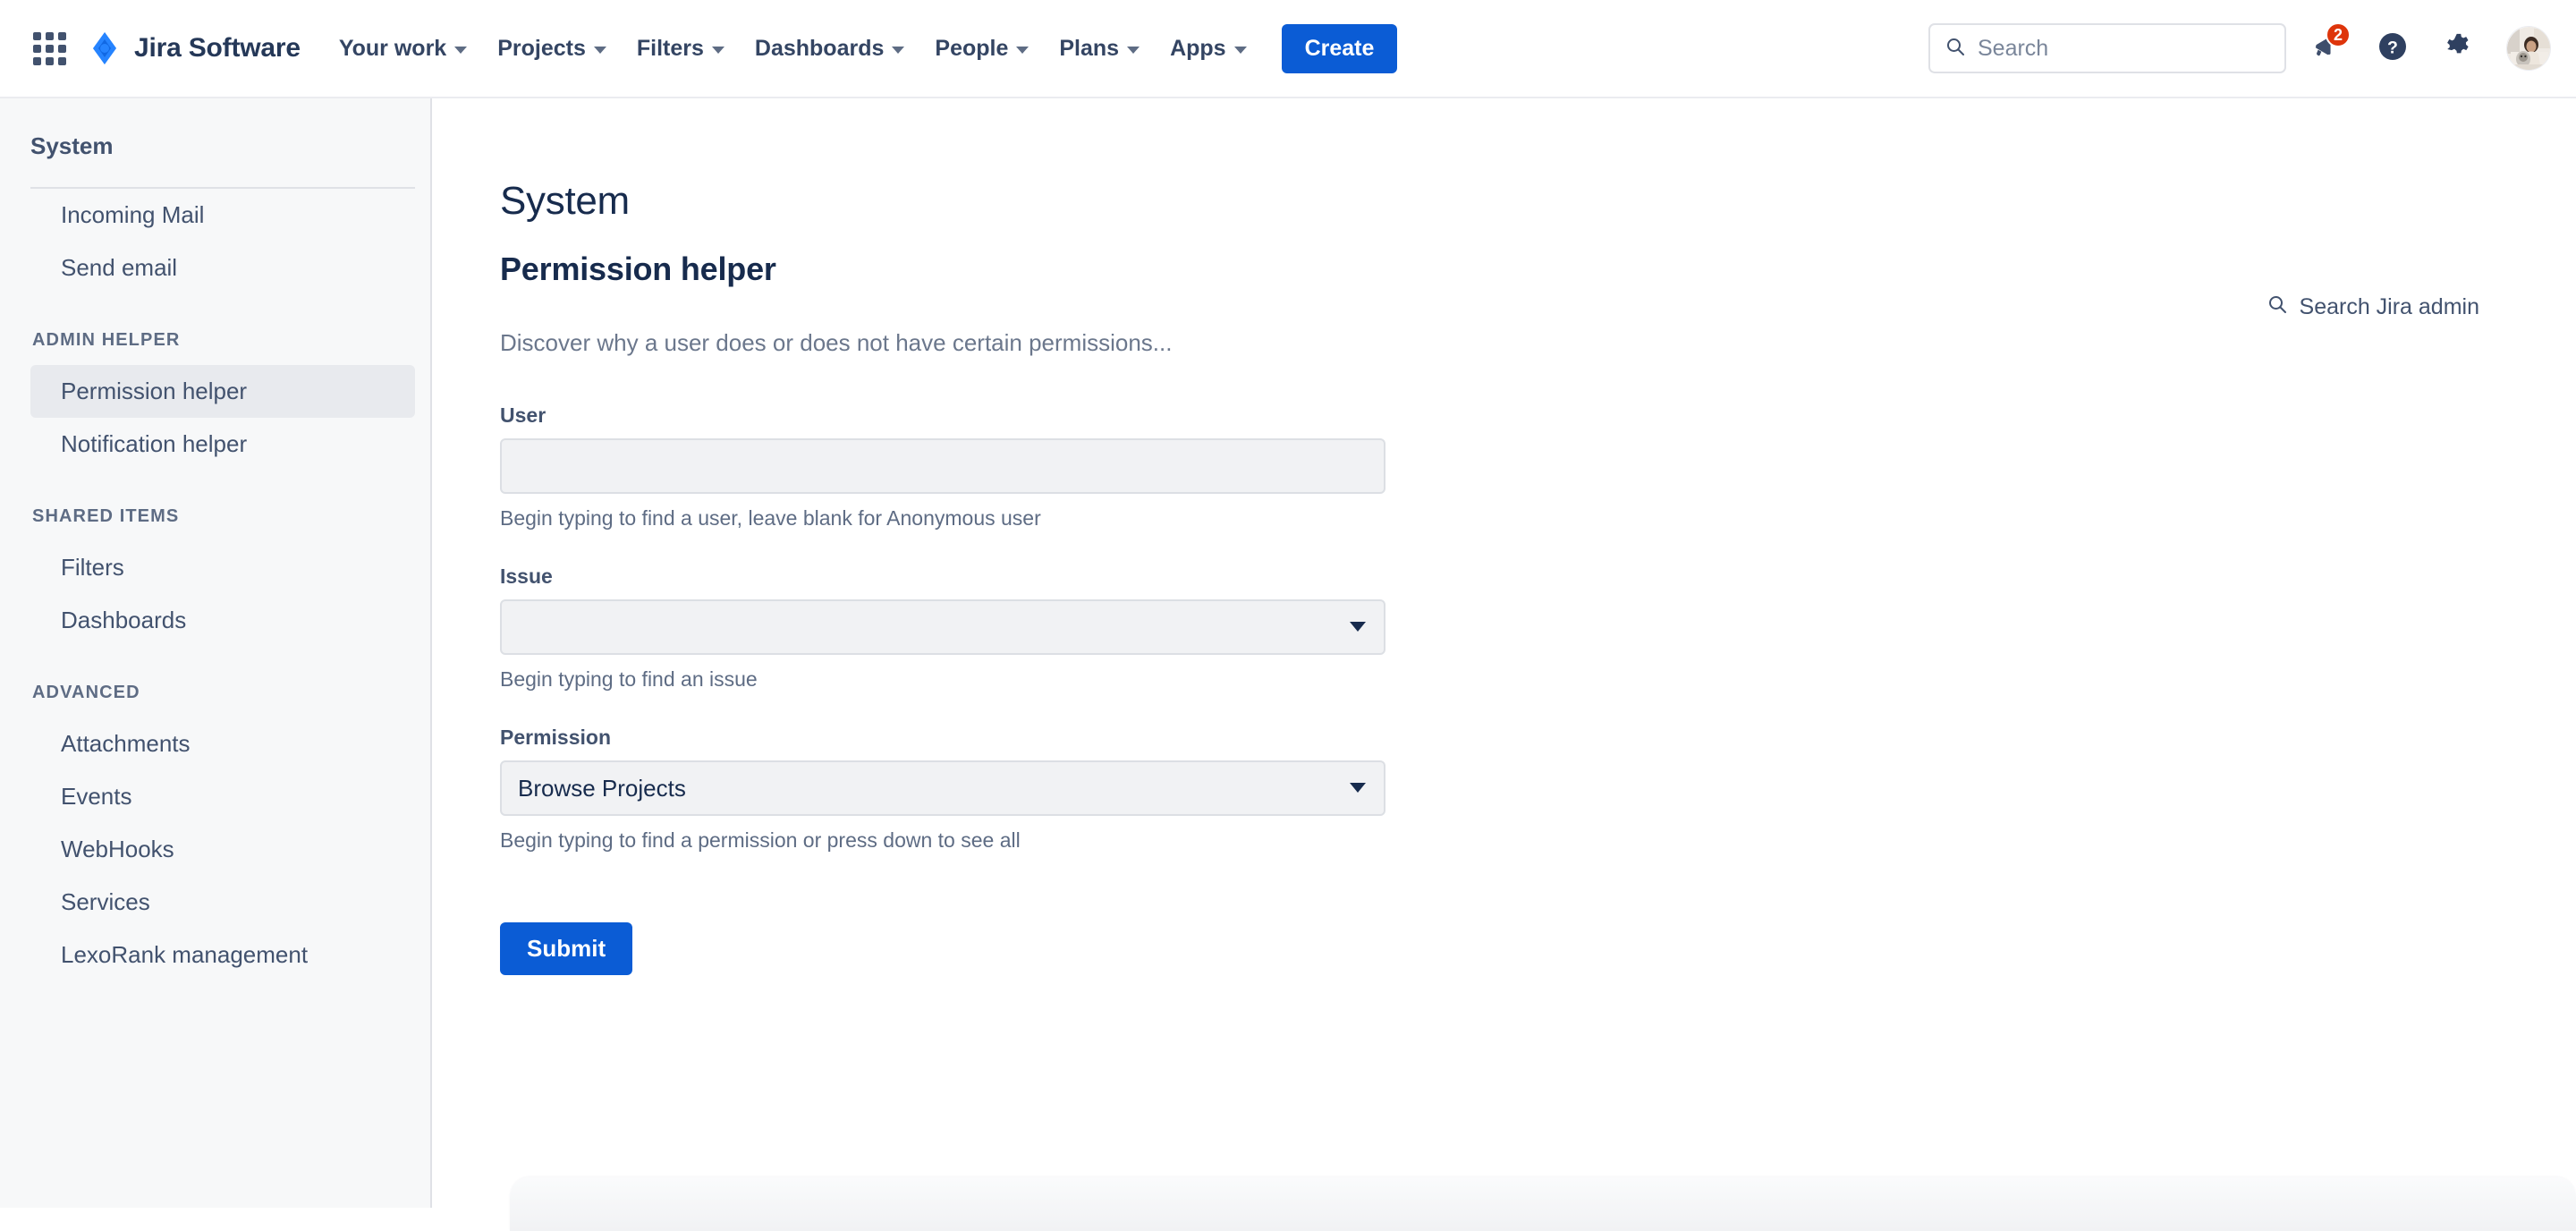 The width and height of the screenshot is (2576, 1231). I want to click on nav-item-your-work: Your work, so click(403, 48).